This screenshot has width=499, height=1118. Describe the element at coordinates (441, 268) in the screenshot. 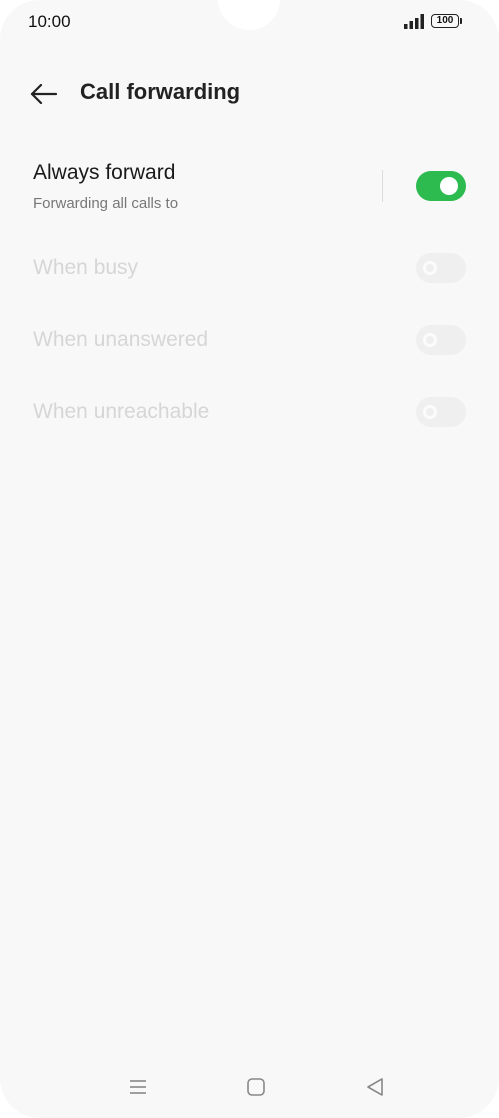

I see `when-busy-toggle` at that location.